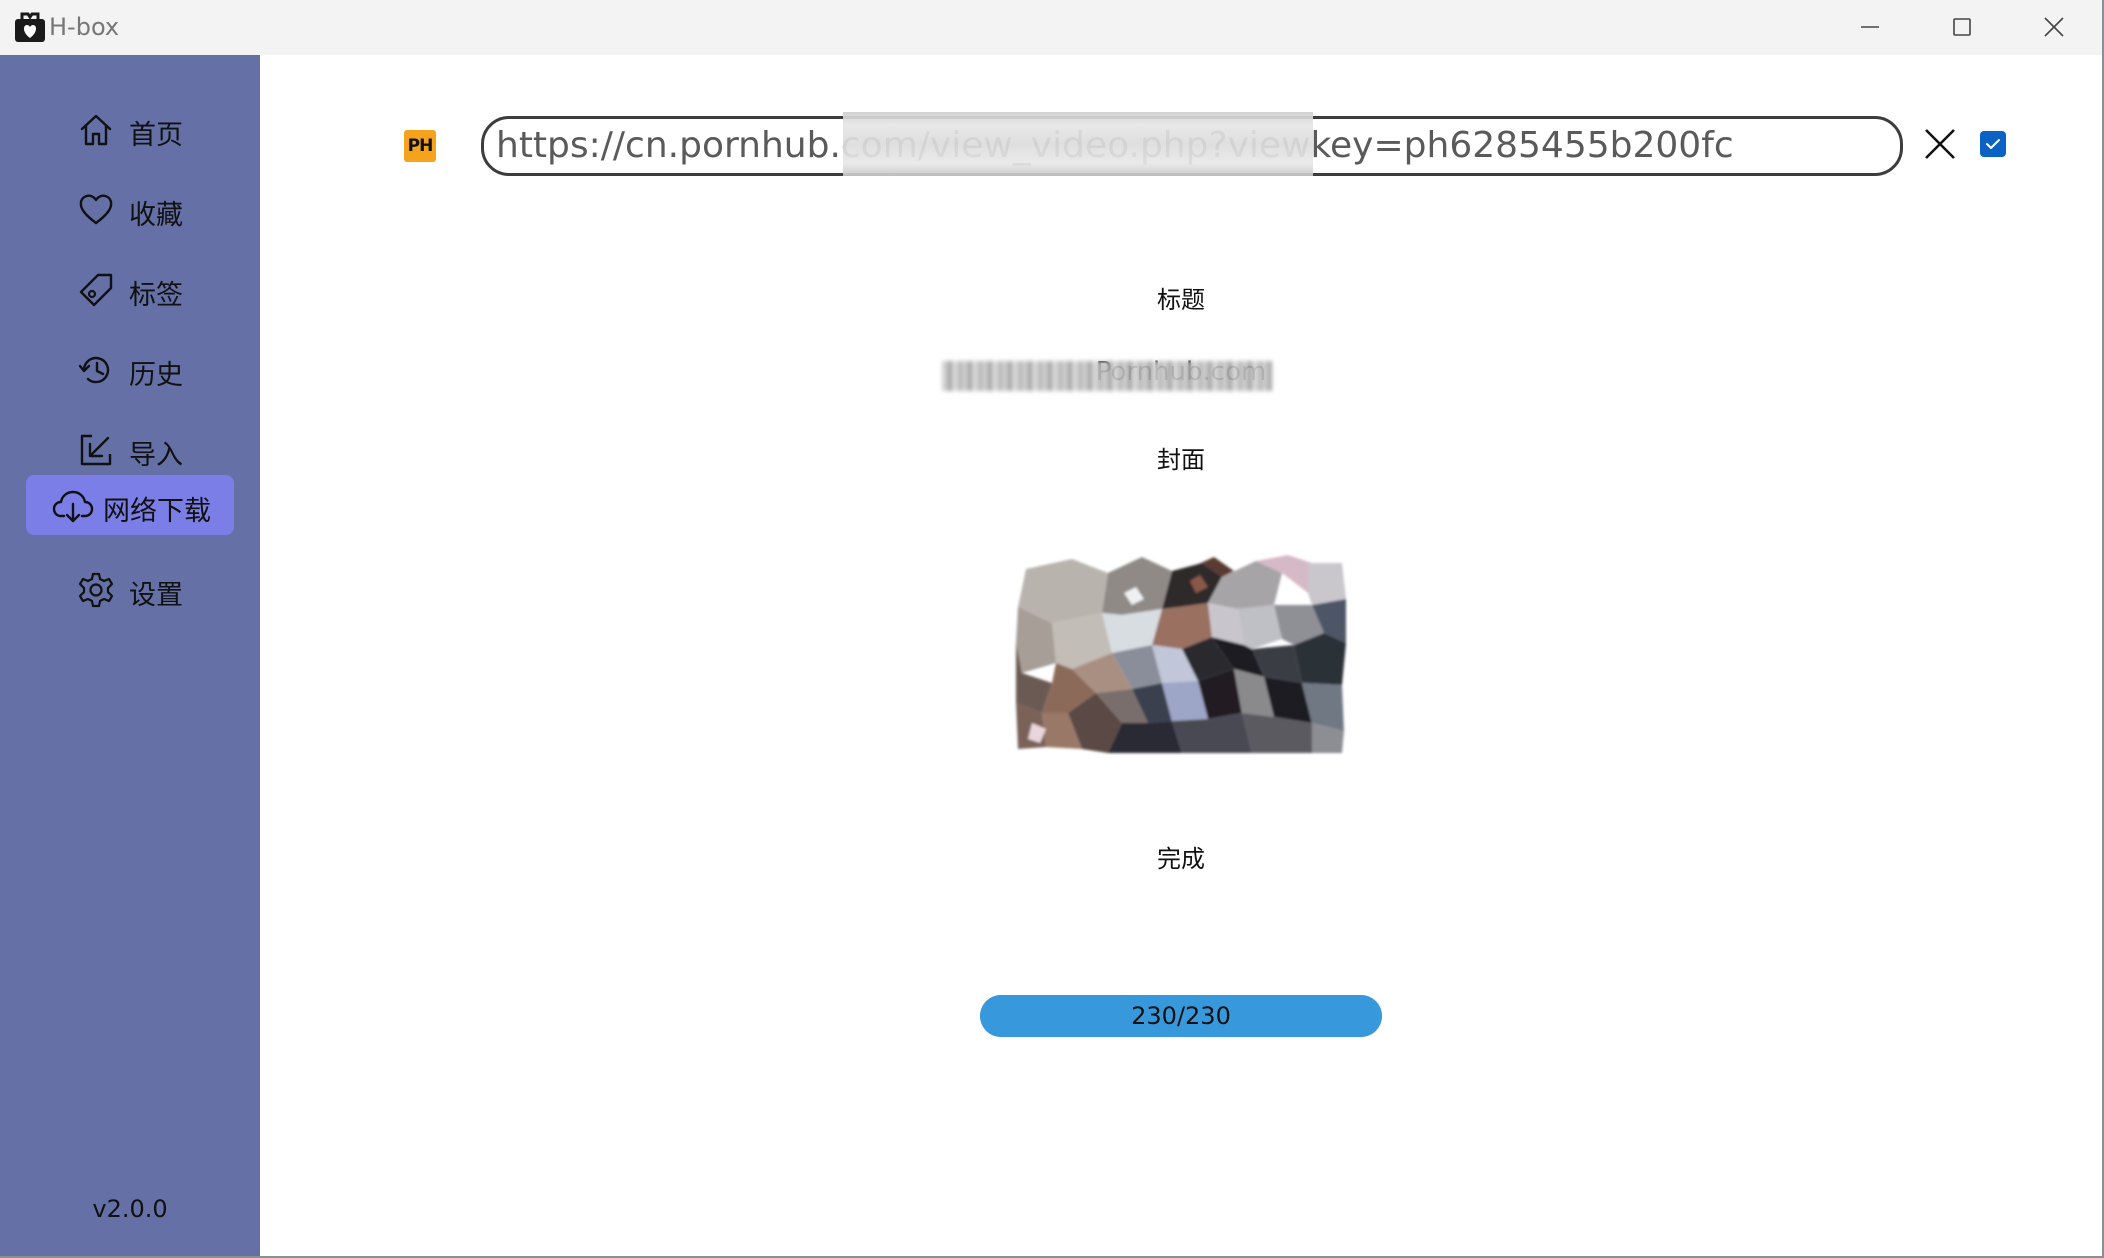 The height and width of the screenshot is (1258, 2104). I want to click on window-close-button, so click(2054, 27).